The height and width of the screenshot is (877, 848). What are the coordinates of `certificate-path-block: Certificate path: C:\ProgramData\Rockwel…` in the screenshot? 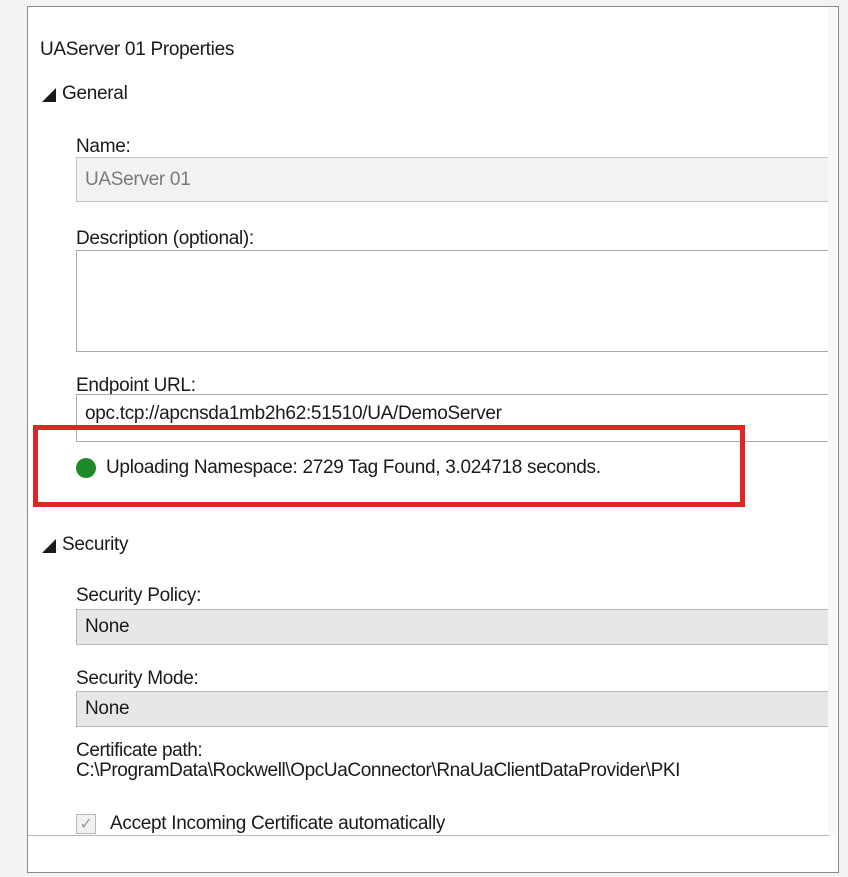 It's located at (378, 761).